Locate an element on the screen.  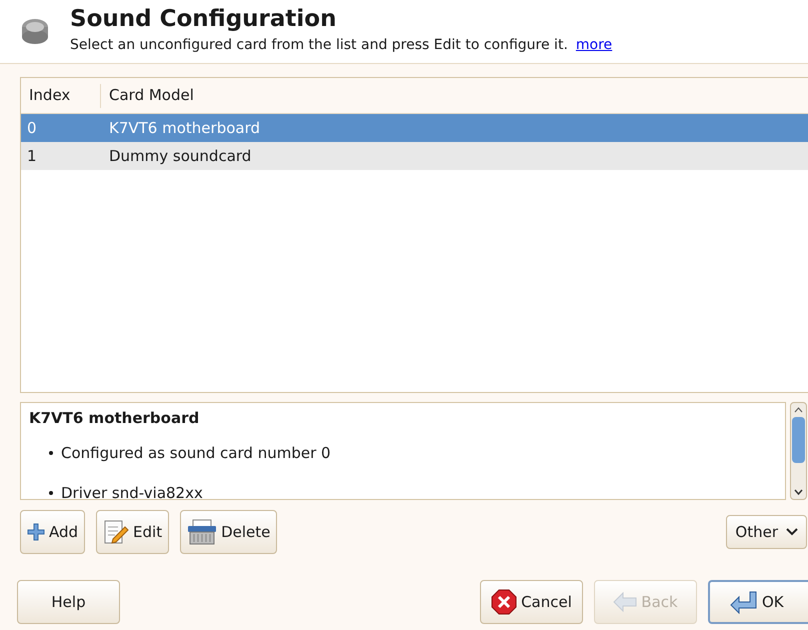
help-button: Help is located at coordinates (68, 602).